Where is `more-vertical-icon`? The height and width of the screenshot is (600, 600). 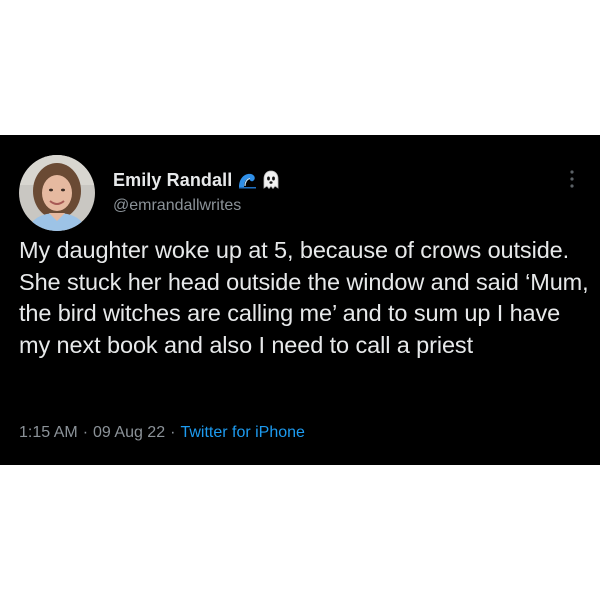 more-vertical-icon is located at coordinates (572, 180).